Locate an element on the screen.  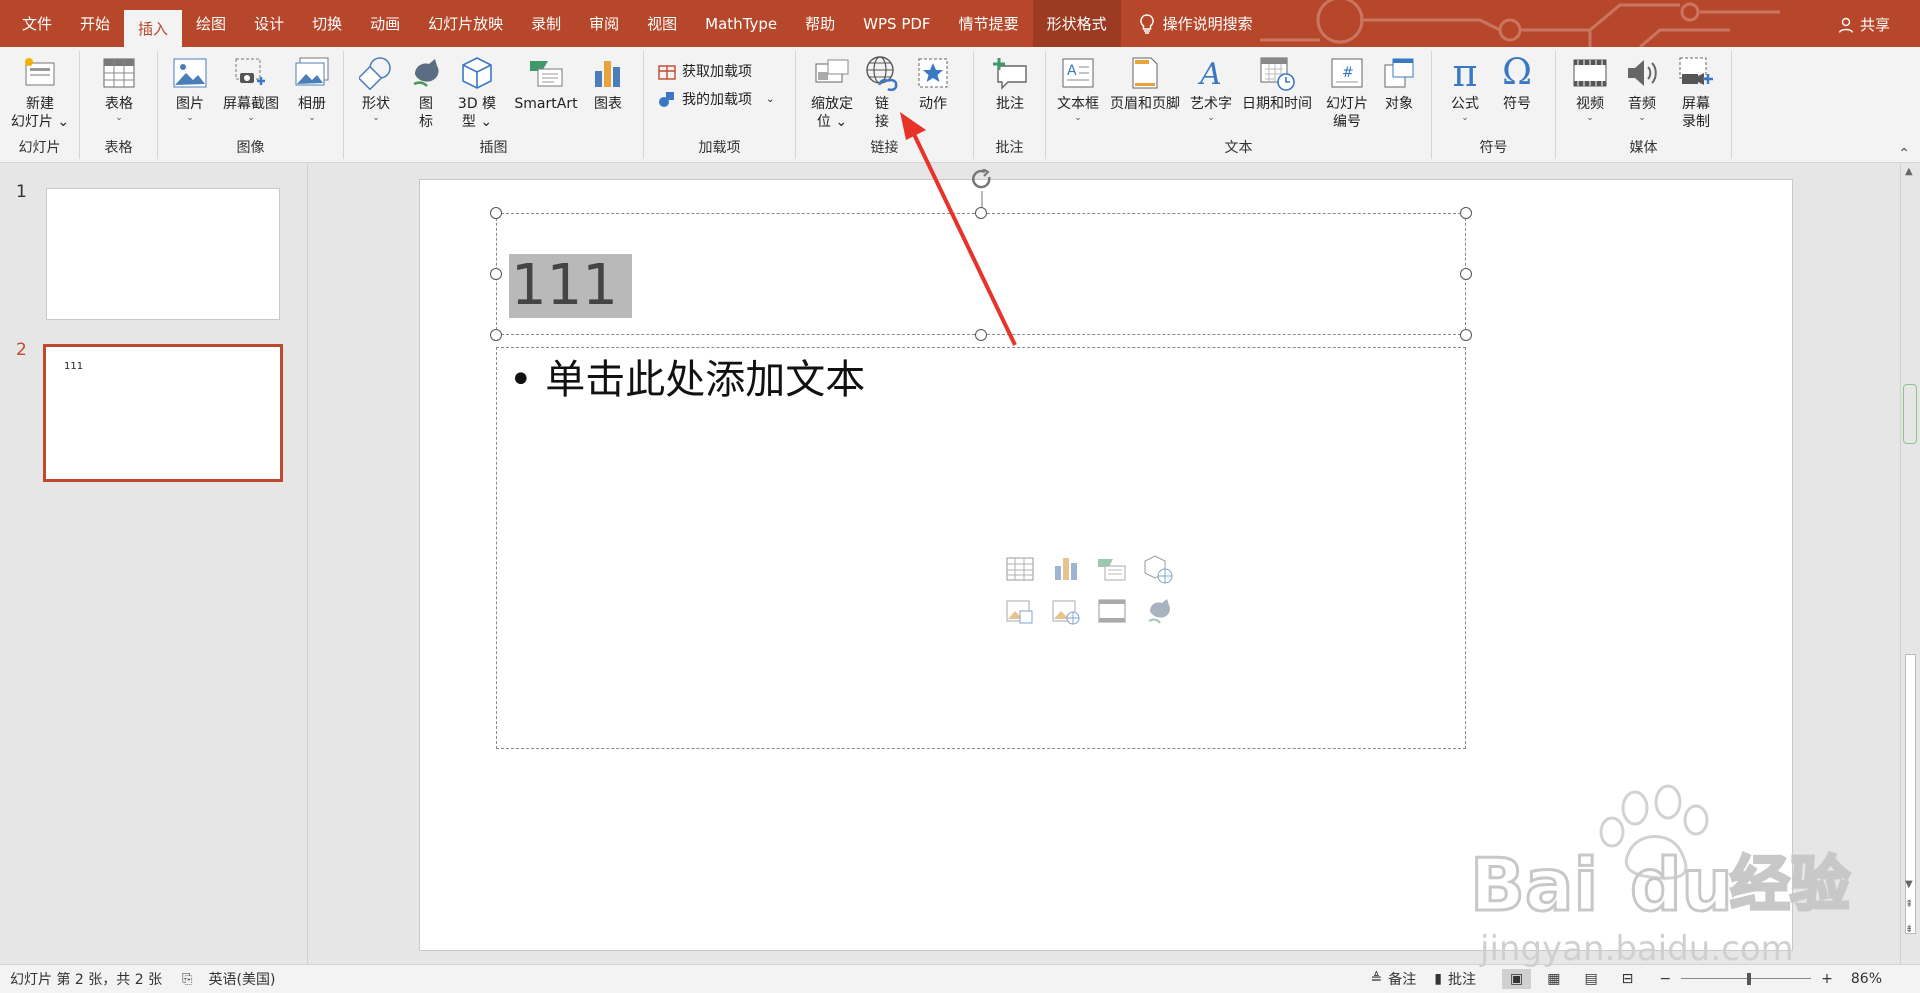
resize-handle-tl is located at coordinates (496, 213).